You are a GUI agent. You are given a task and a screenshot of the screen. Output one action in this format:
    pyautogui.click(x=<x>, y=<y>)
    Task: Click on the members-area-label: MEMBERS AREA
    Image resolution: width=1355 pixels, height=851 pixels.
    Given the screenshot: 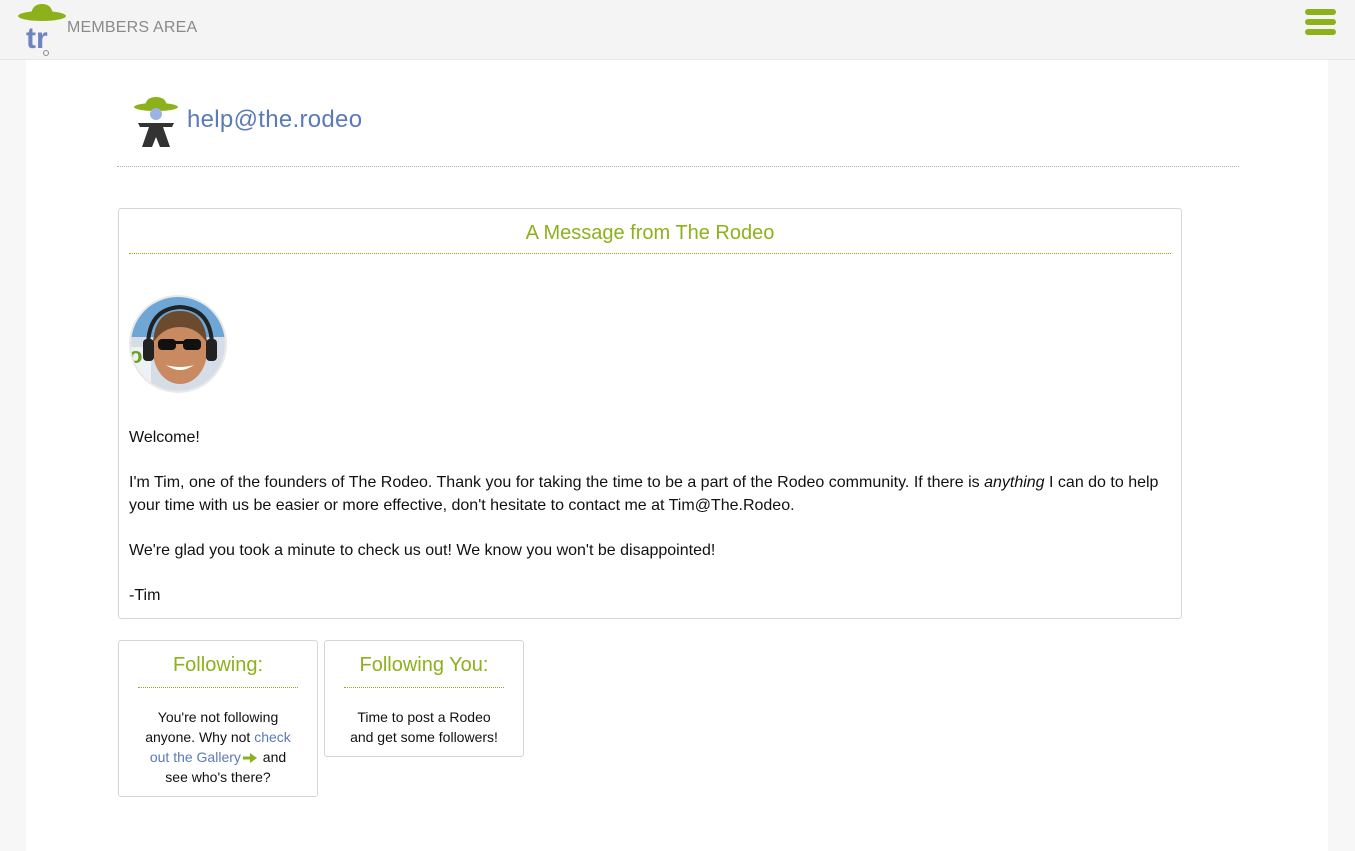 What is the action you would take?
    pyautogui.click(x=132, y=27)
    